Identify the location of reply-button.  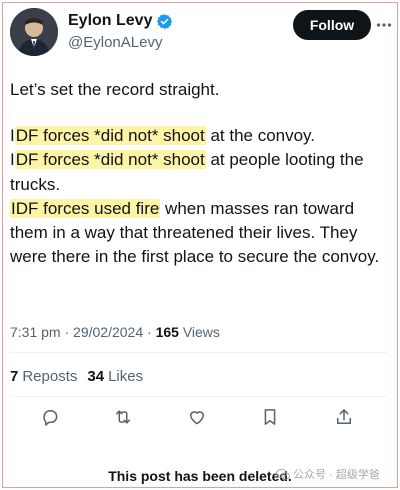
(50, 417).